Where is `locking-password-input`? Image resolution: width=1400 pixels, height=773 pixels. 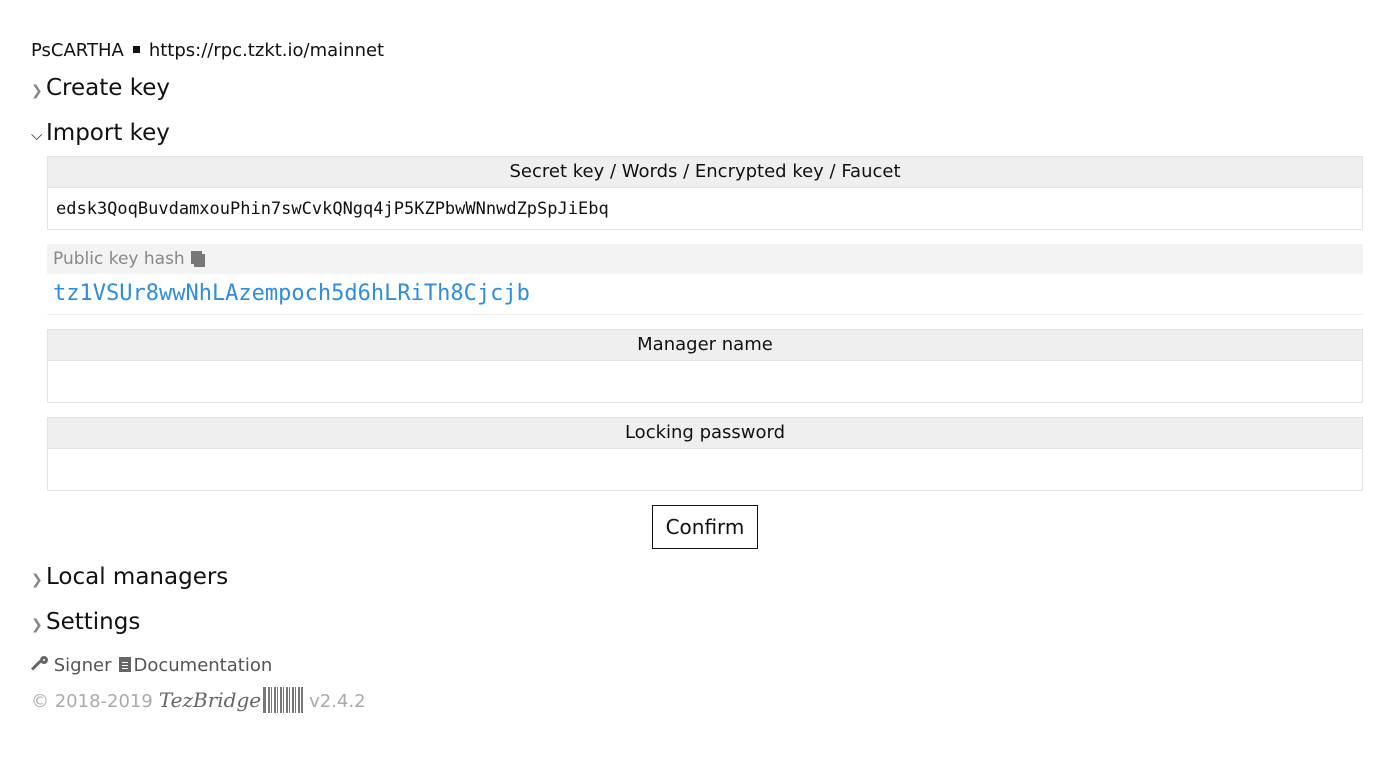 locking-password-input is located at coordinates (705, 469).